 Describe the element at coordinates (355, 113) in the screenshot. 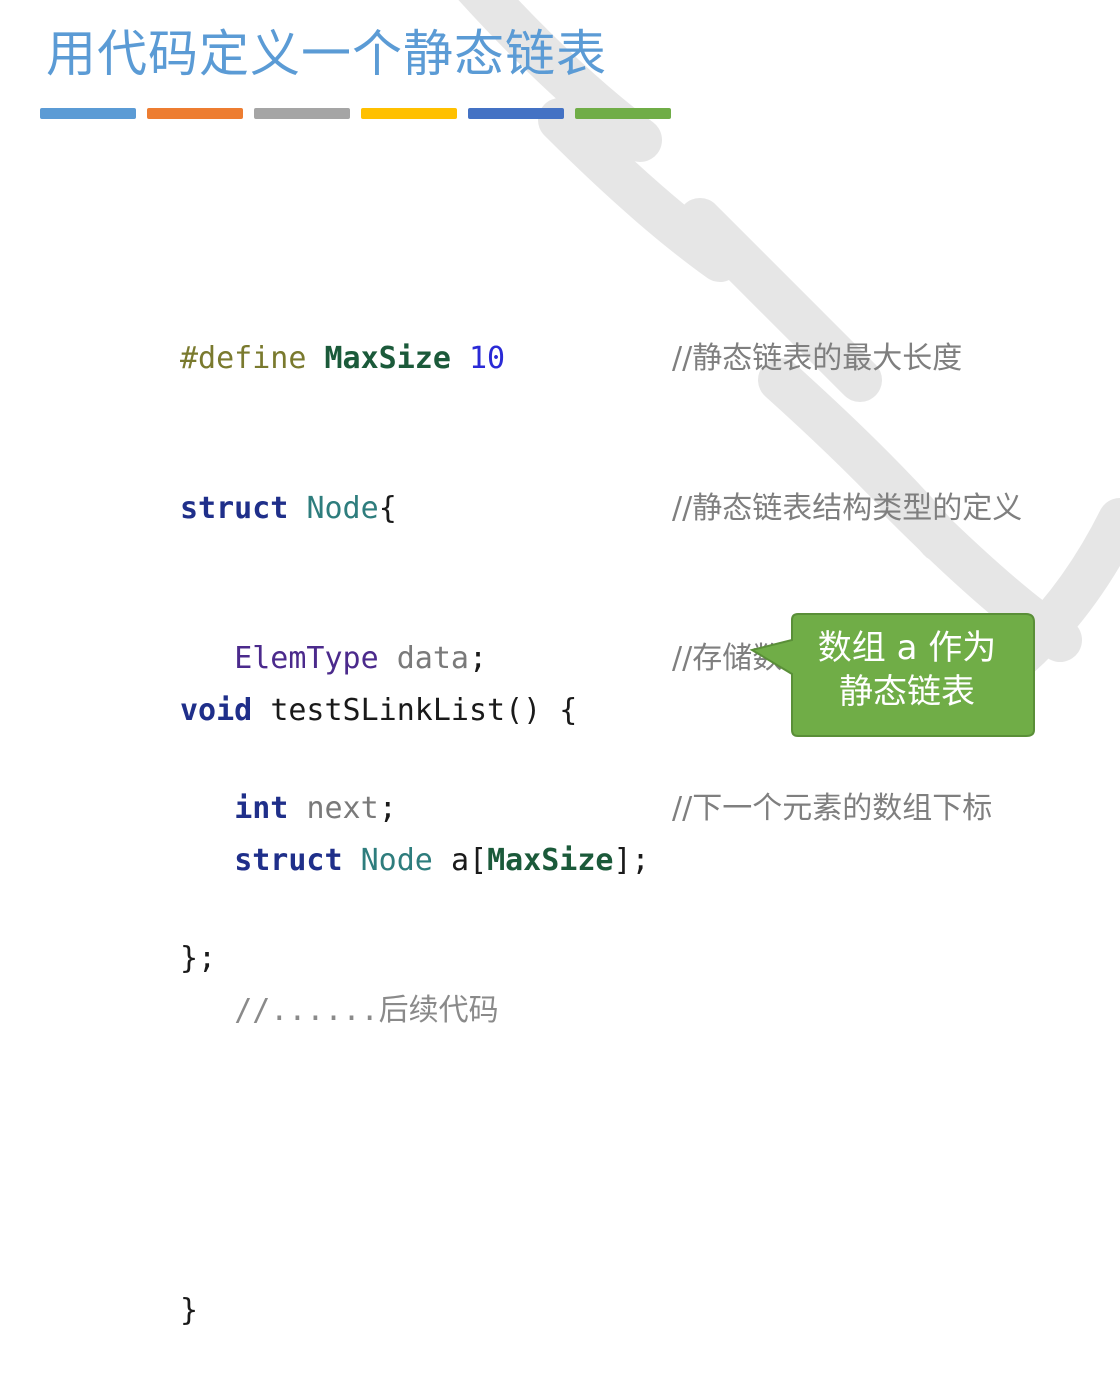

I see `title-underline-bar` at that location.